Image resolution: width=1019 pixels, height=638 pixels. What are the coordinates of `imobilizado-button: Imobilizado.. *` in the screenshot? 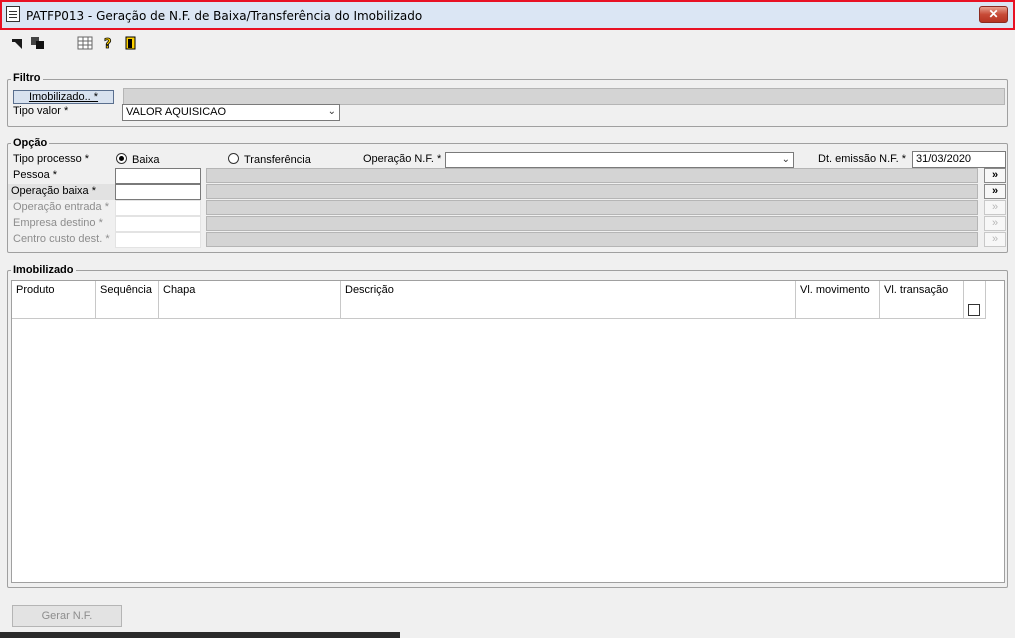 It's located at (63, 97).